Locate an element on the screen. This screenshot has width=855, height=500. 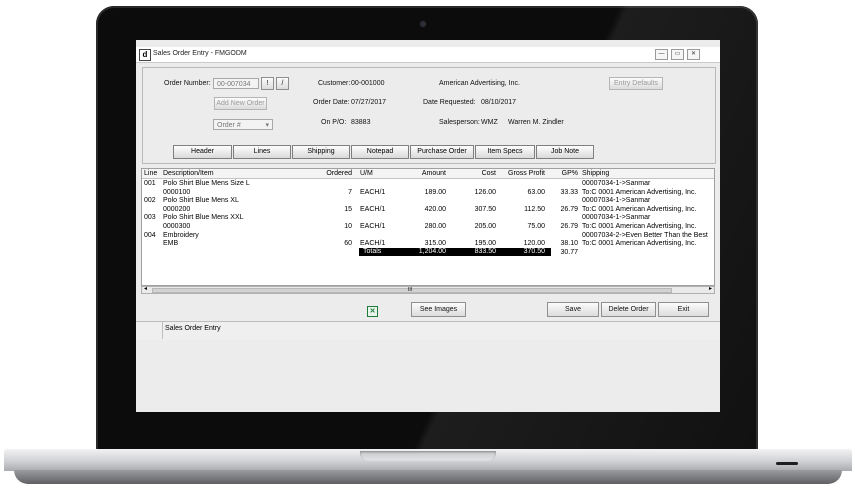
date-requested-label: Date Requested: is located at coordinates (449, 102).